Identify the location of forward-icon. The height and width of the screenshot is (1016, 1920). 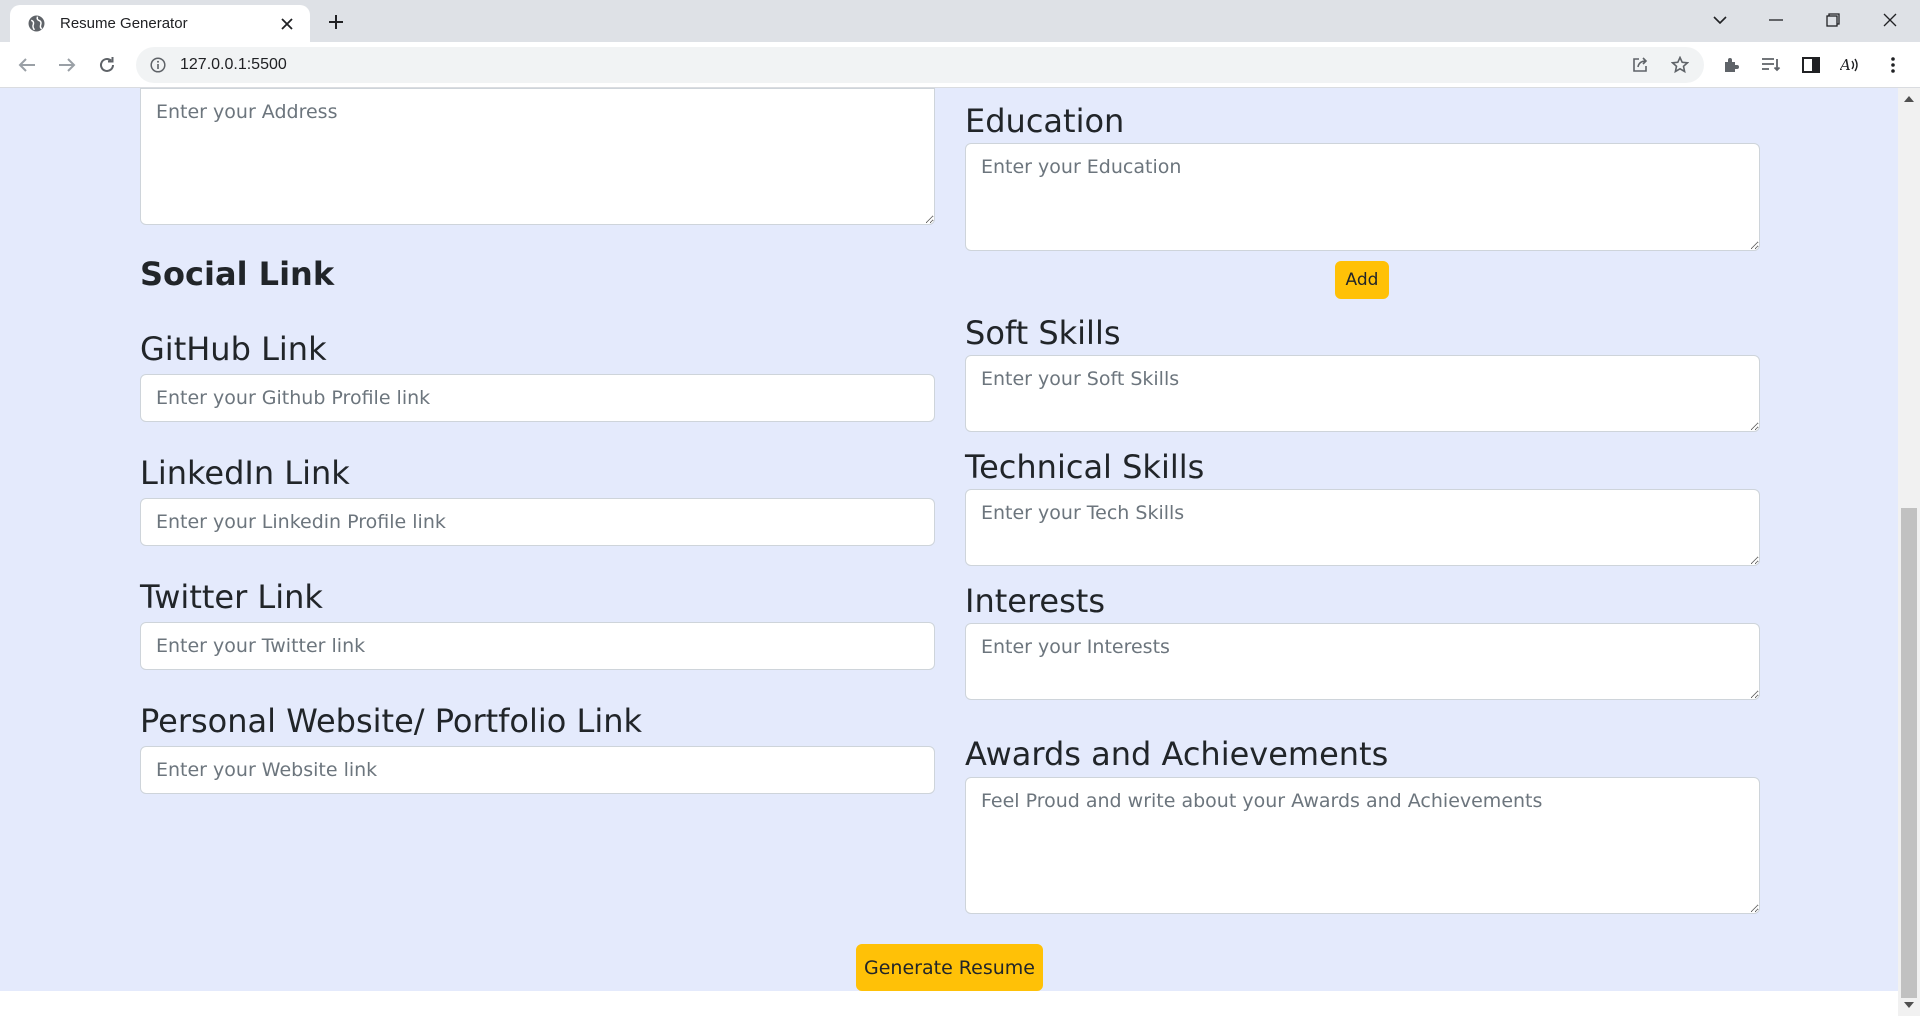
(67, 65).